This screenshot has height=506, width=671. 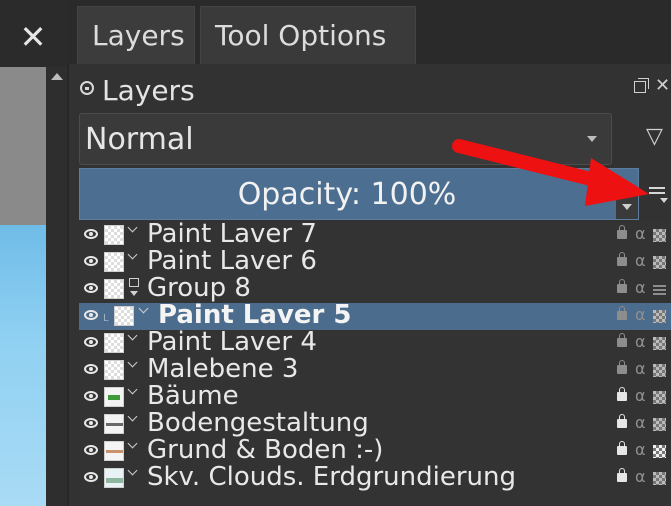 I want to click on vertical-scrollbar, so click(x=56, y=286).